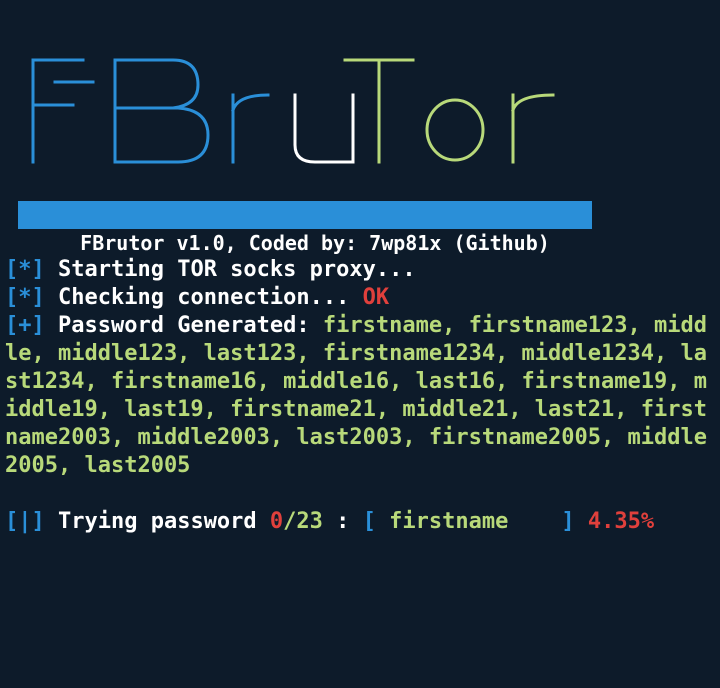 This screenshot has height=688, width=720. What do you see at coordinates (568, 521) in the screenshot?
I see `bracket-close: ]` at bounding box center [568, 521].